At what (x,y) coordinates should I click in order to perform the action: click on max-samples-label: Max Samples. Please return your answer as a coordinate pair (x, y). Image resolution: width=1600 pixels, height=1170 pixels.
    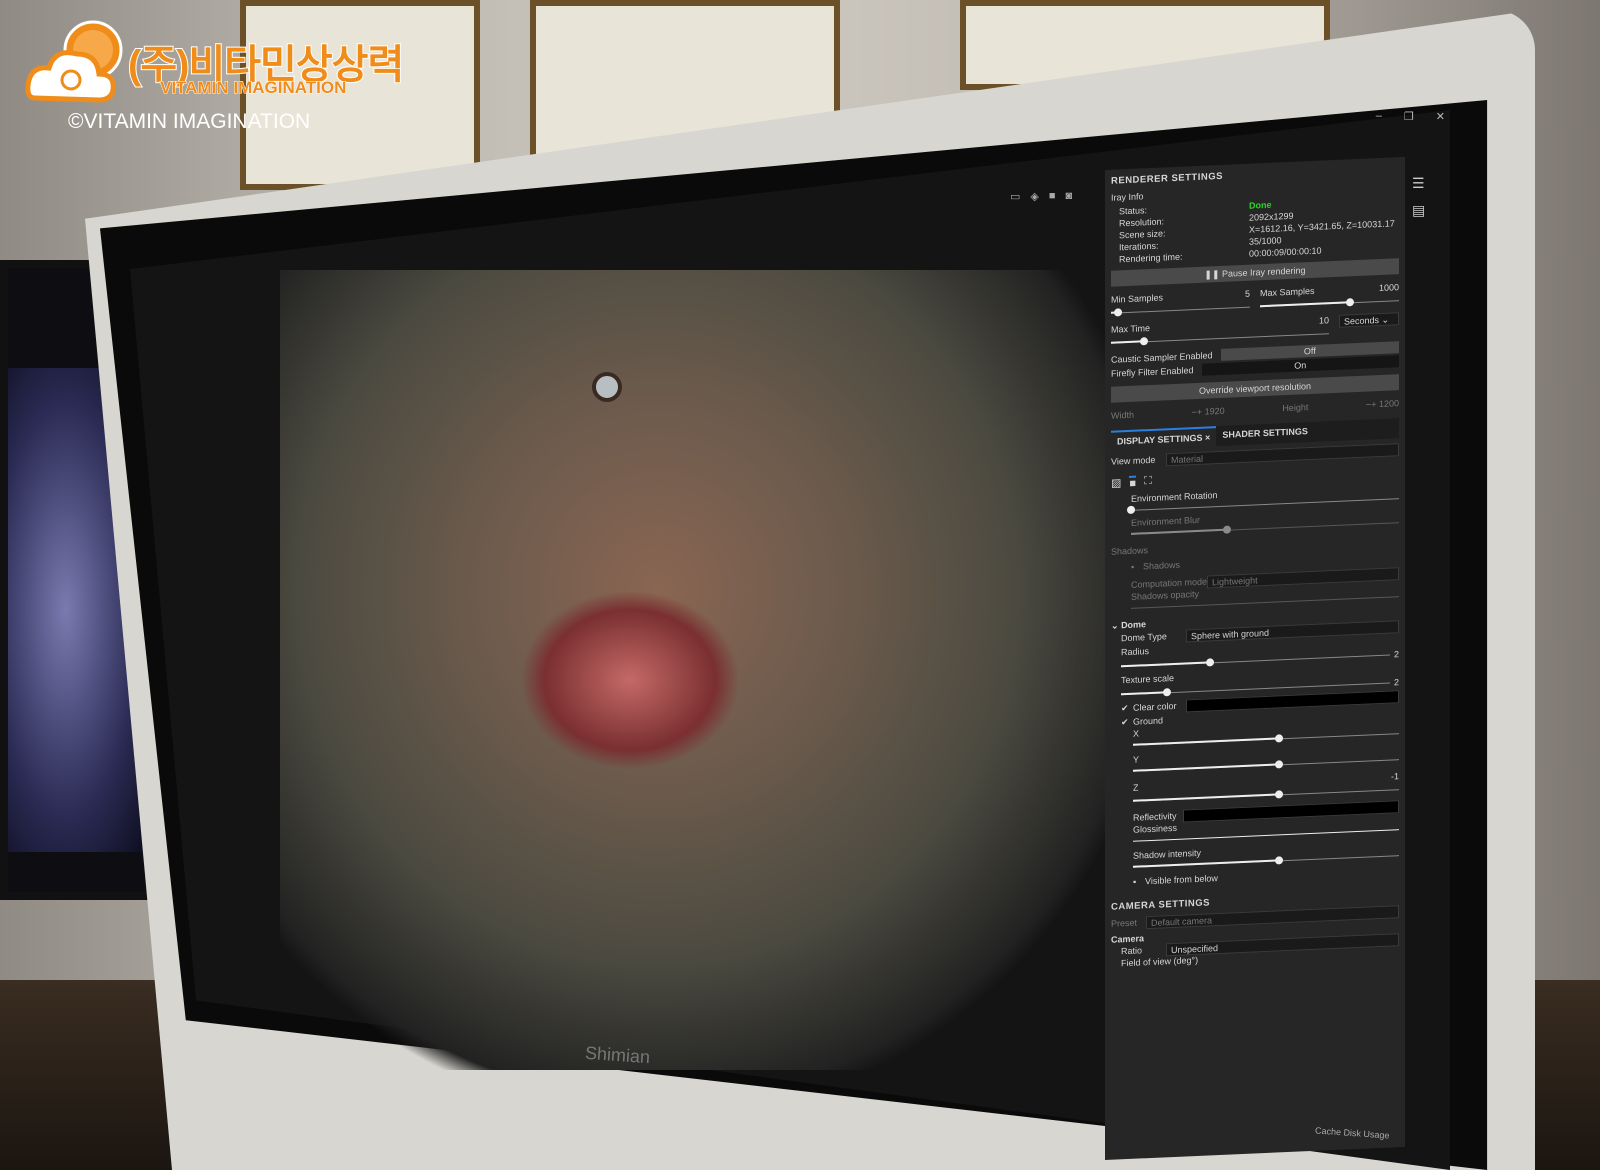
    Looking at the image, I should click on (1287, 292).